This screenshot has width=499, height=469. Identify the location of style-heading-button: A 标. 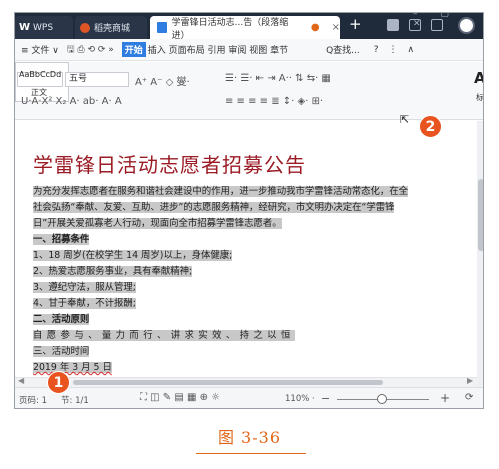
(478, 85).